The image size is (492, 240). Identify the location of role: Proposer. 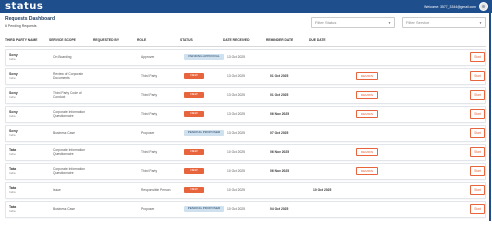
(148, 133).